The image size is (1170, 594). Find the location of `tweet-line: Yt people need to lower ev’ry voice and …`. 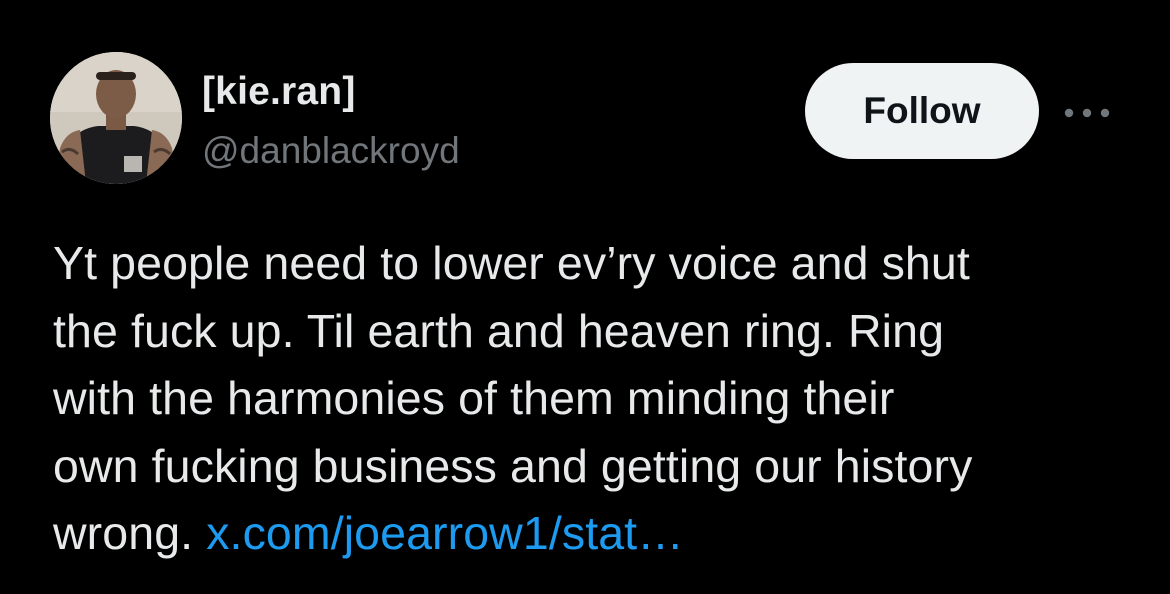

tweet-line: Yt people need to lower ev’ry voice and … is located at coordinates (511, 263).